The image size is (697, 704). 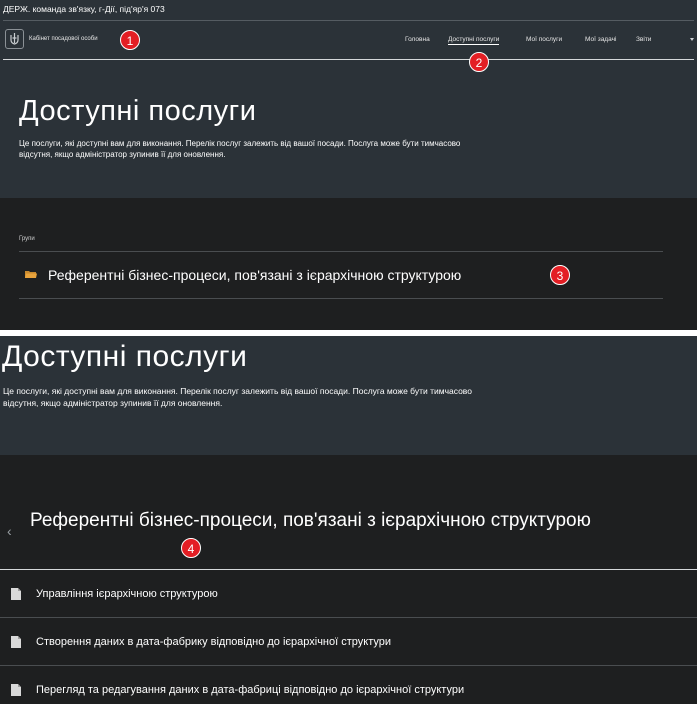 What do you see at coordinates (417, 39) in the screenshot?
I see `nav-home: Головна` at bounding box center [417, 39].